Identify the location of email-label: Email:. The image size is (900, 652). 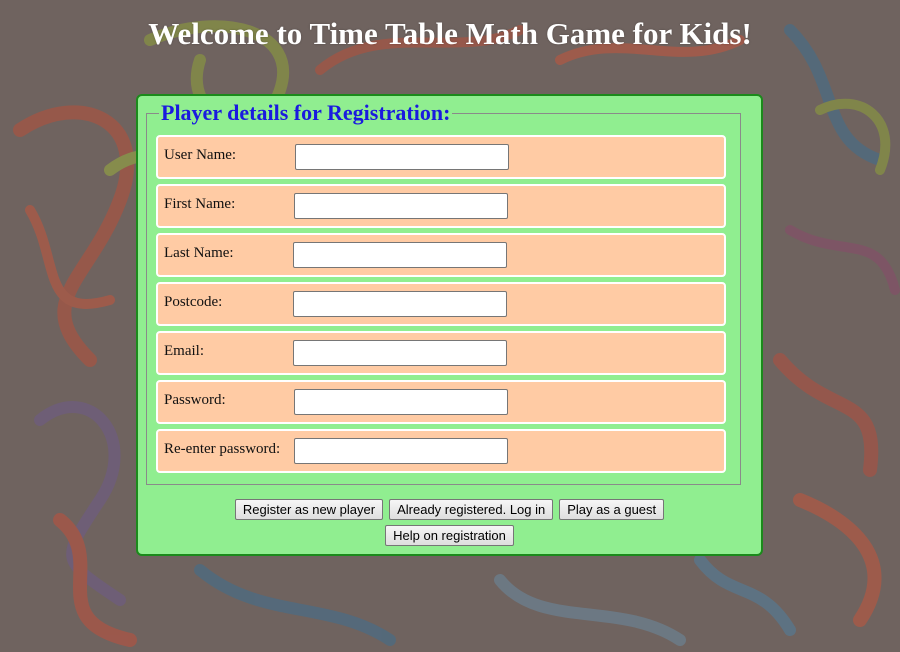
(184, 351).